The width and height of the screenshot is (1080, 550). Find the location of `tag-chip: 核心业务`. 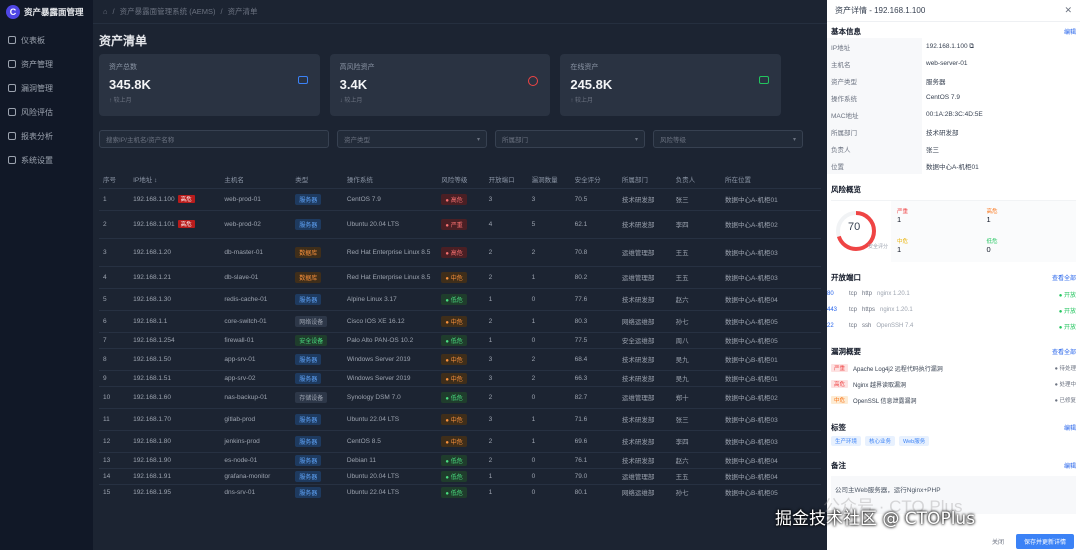

tag-chip: 核心业务 is located at coordinates (880, 441).